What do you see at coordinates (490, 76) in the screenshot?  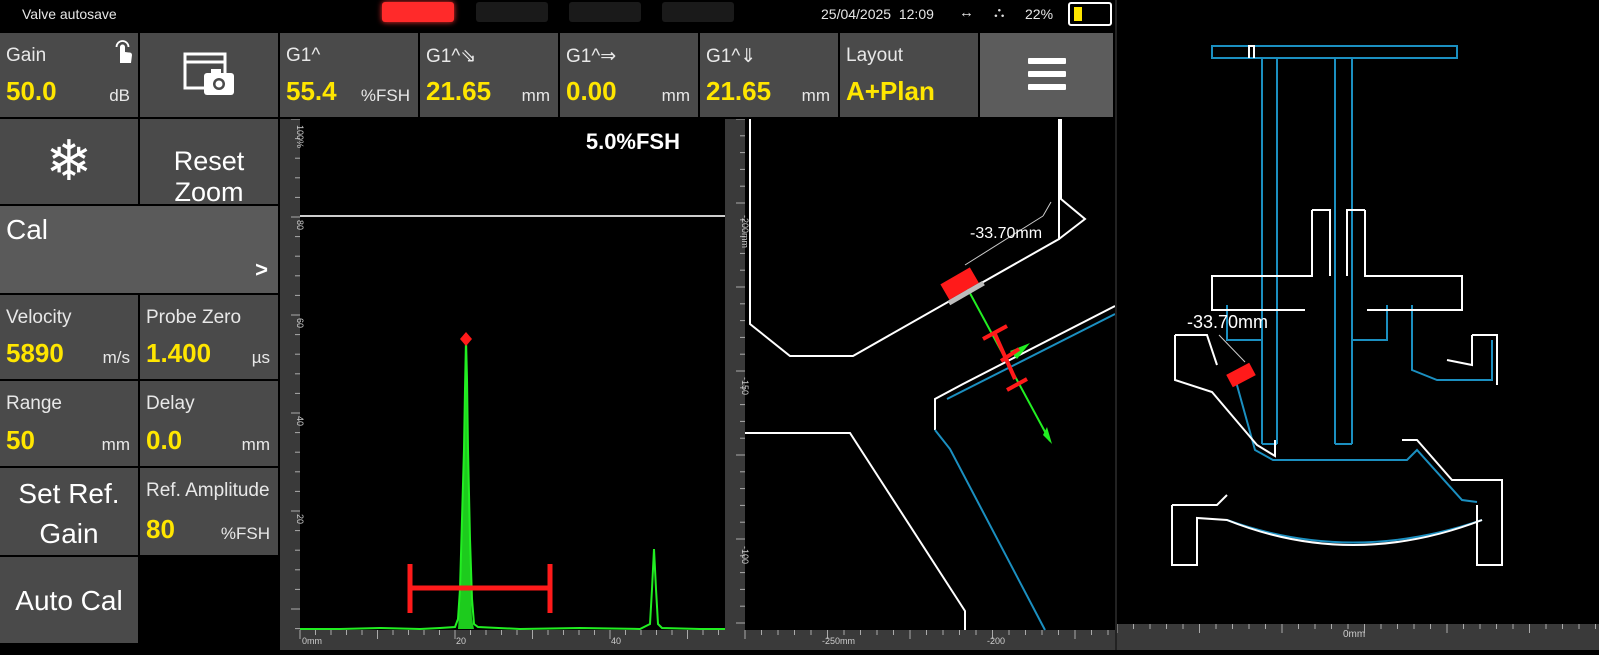 I see `reading-g1-soundpath: G1^⇘ 21.65 mm` at bounding box center [490, 76].